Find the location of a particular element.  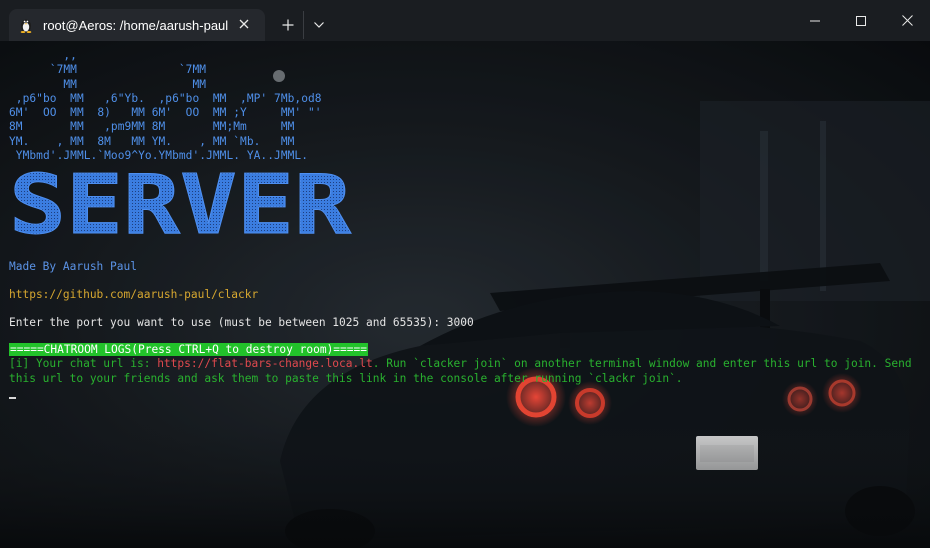

new-tab-group is located at coordinates (303, 25).